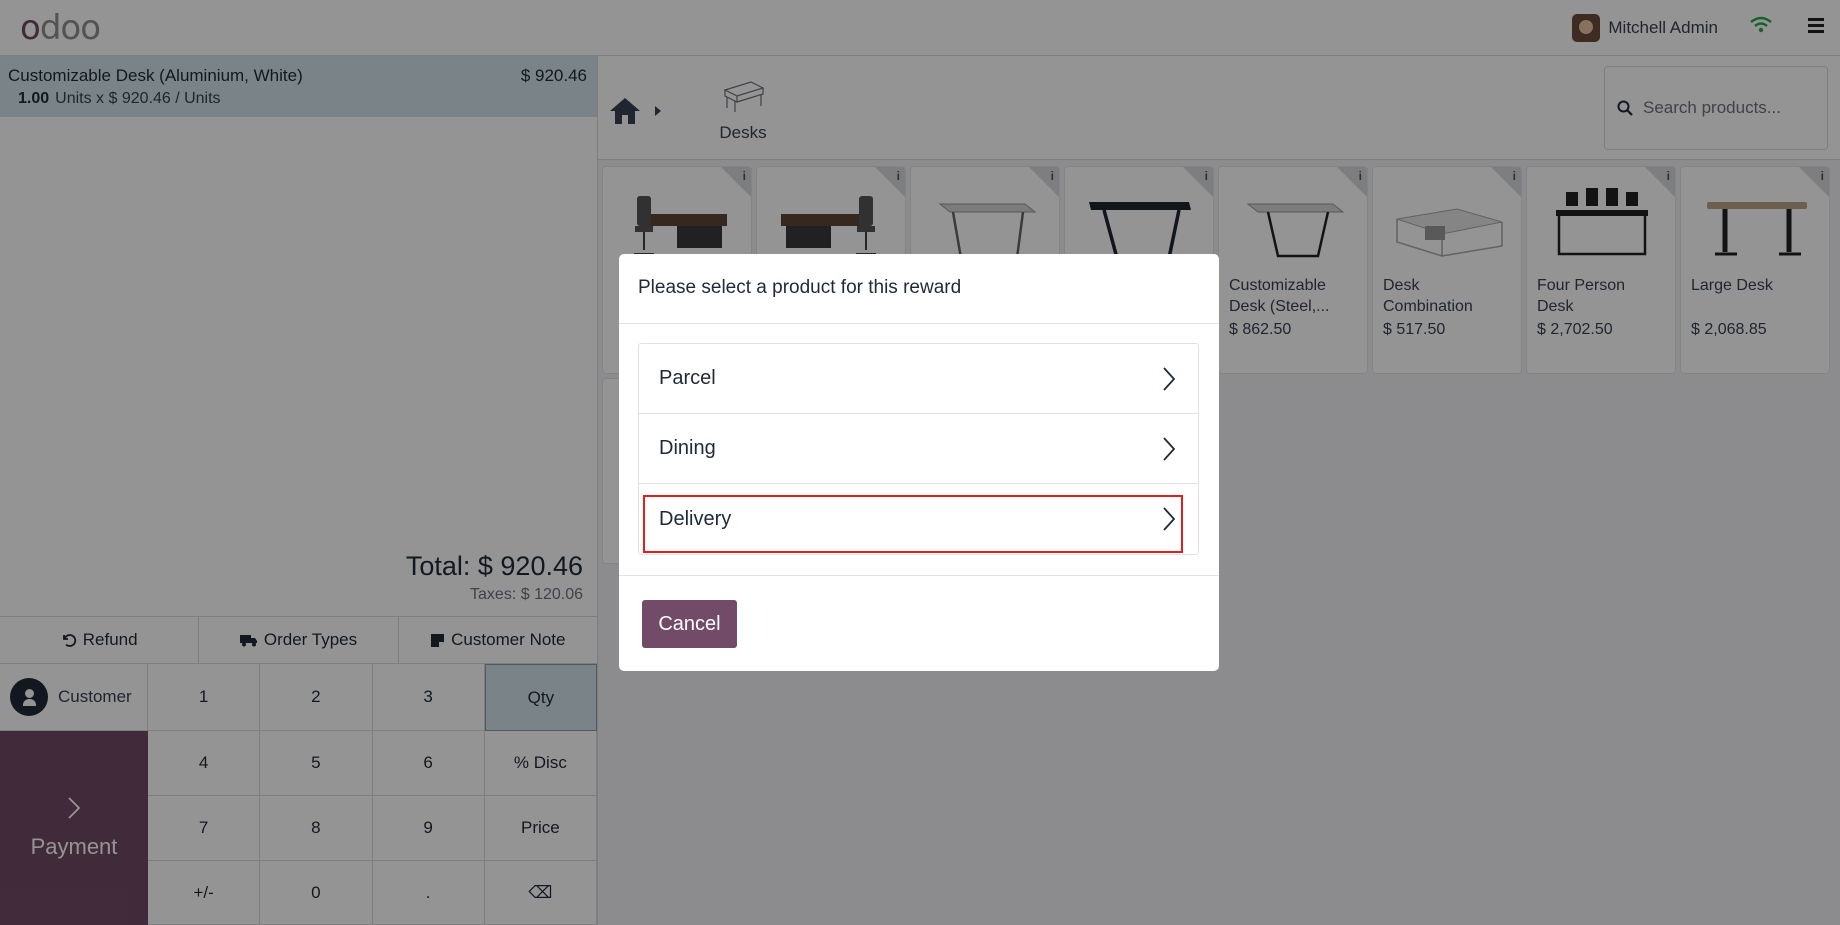 This screenshot has height=925, width=1840. I want to click on reward-option-delivery: Delivery, so click(918, 519).